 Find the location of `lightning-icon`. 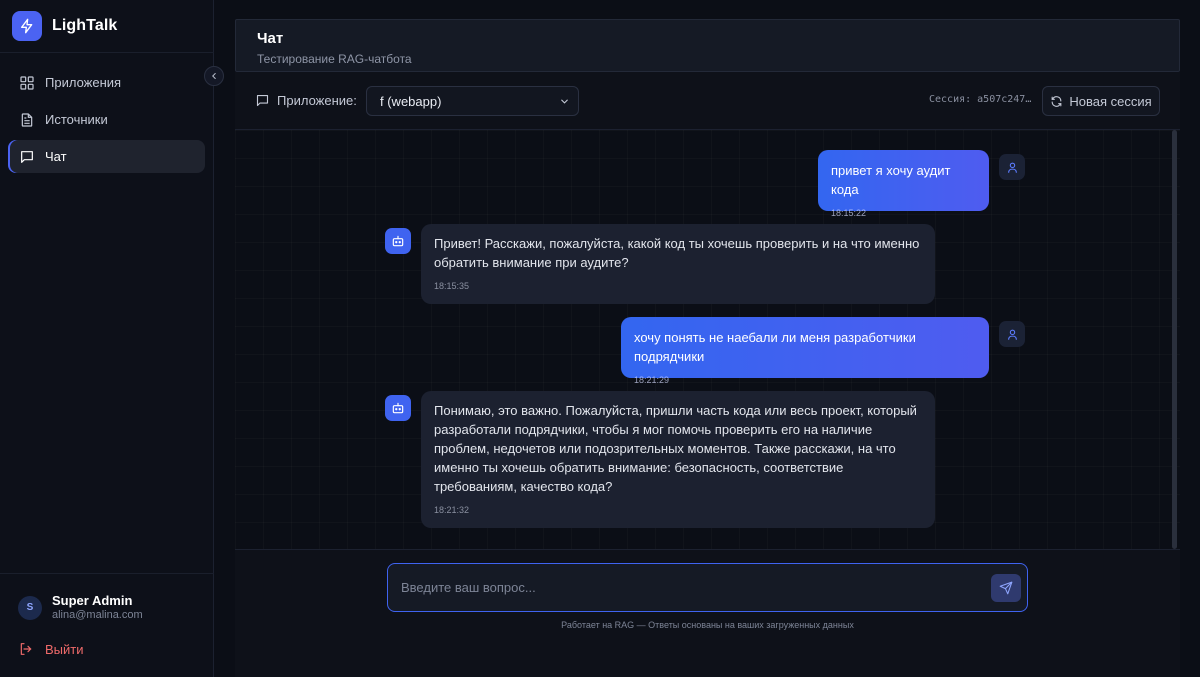

lightning-icon is located at coordinates (27, 26).